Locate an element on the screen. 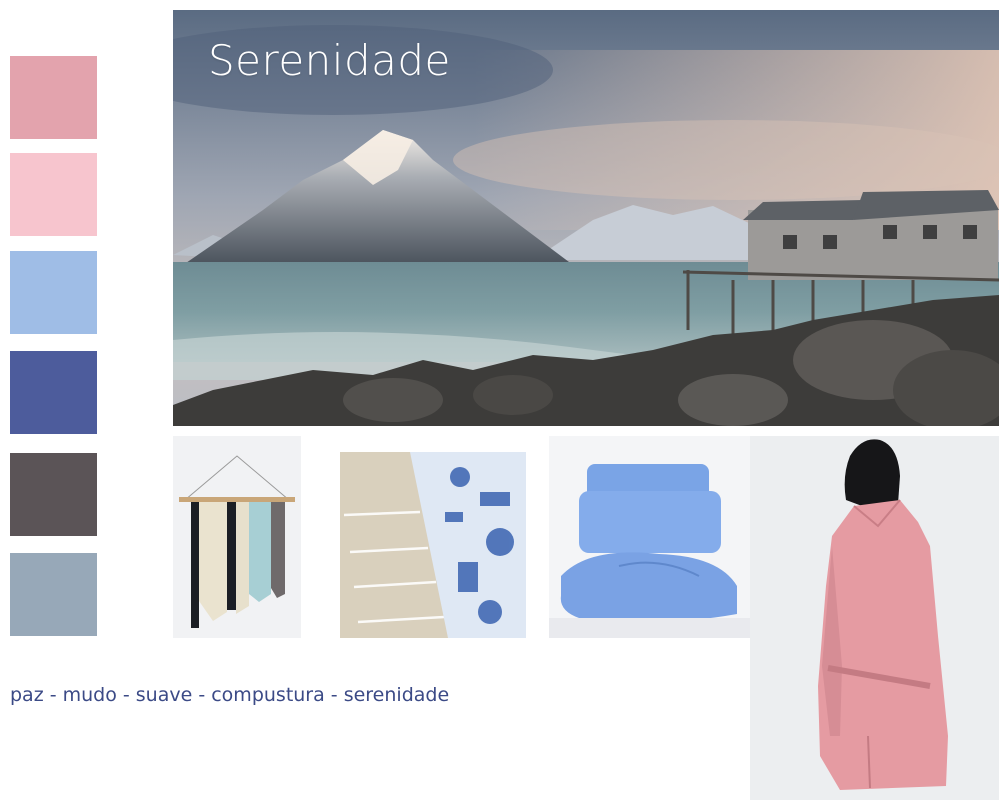  patterned-fabric-image is located at coordinates (433, 545).